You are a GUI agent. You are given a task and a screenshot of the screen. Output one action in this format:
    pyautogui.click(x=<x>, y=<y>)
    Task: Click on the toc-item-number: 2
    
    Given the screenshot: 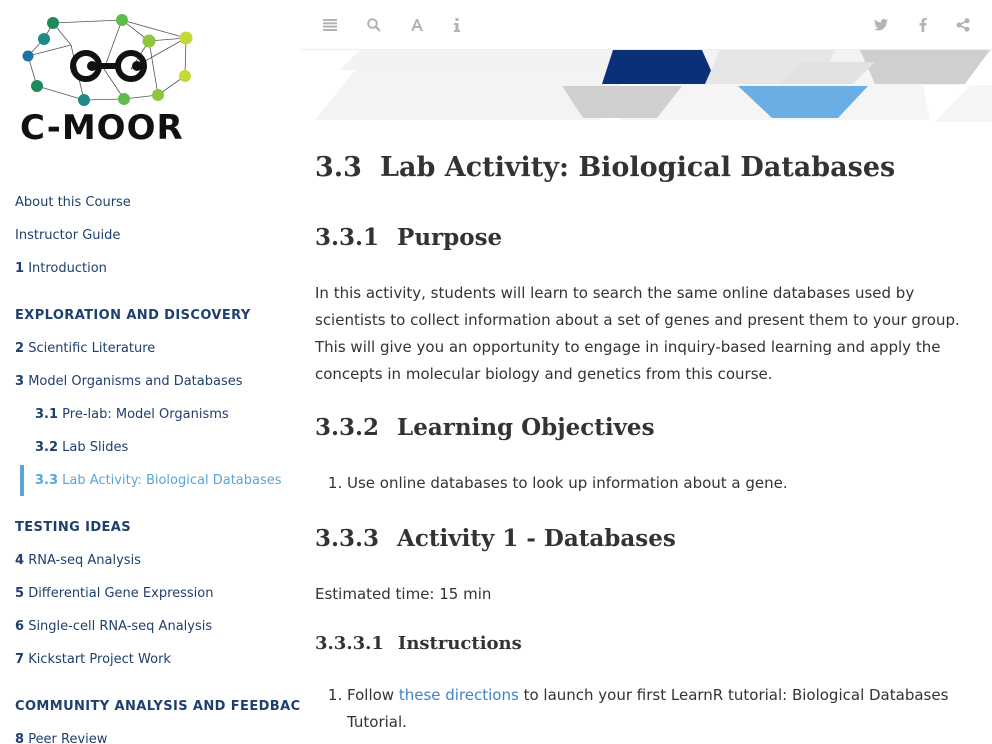 What is the action you would take?
    pyautogui.click(x=20, y=348)
    